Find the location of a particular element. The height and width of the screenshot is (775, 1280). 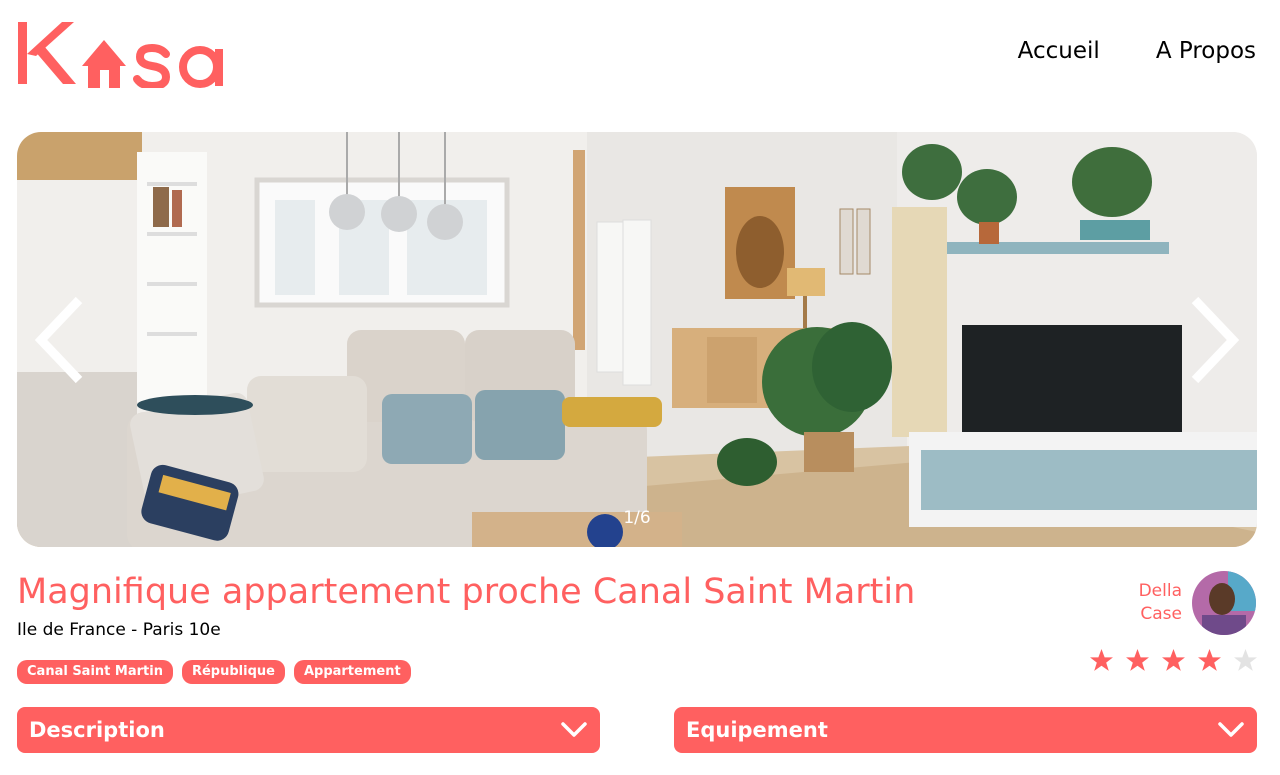

gallery-next-button is located at coordinates (1213, 340).